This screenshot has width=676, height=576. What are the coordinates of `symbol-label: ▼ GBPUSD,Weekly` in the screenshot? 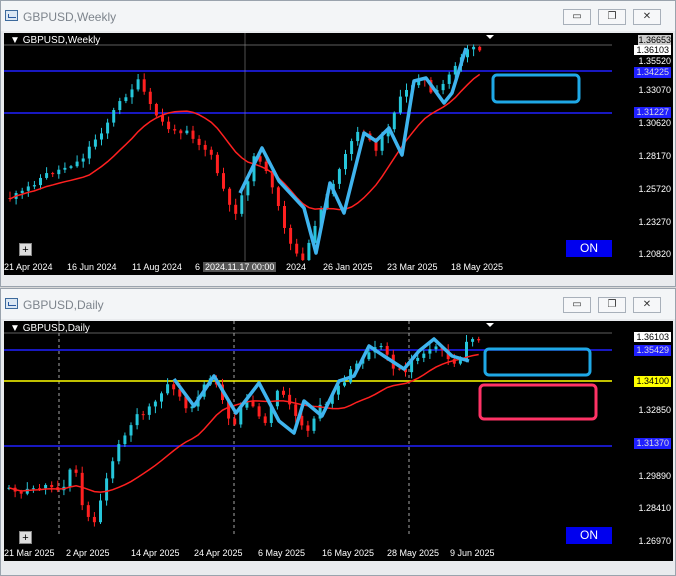 It's located at (55, 40).